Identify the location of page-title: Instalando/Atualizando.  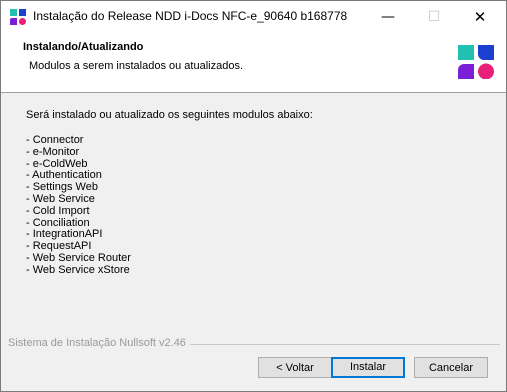
(83, 47).